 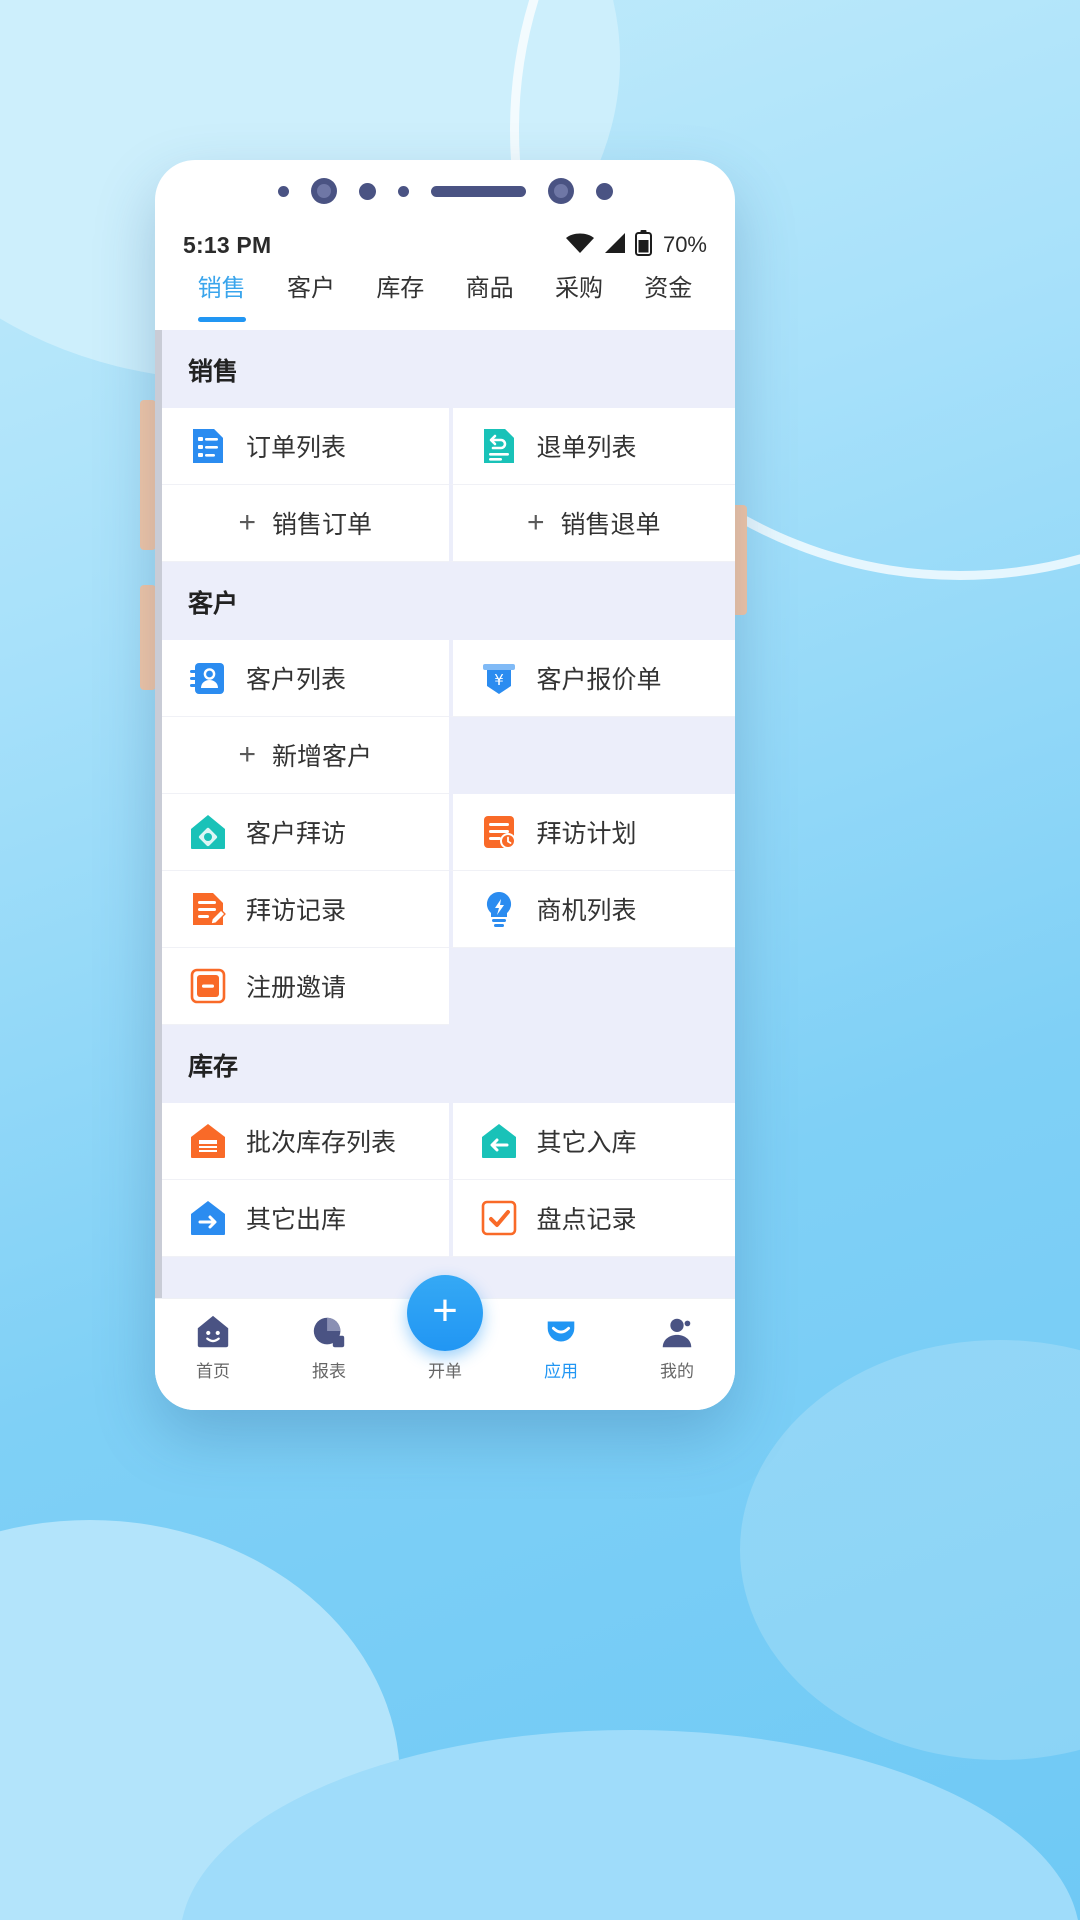 What do you see at coordinates (296, 911) in the screenshot?
I see `menu-item-label: 拜访记录` at bounding box center [296, 911].